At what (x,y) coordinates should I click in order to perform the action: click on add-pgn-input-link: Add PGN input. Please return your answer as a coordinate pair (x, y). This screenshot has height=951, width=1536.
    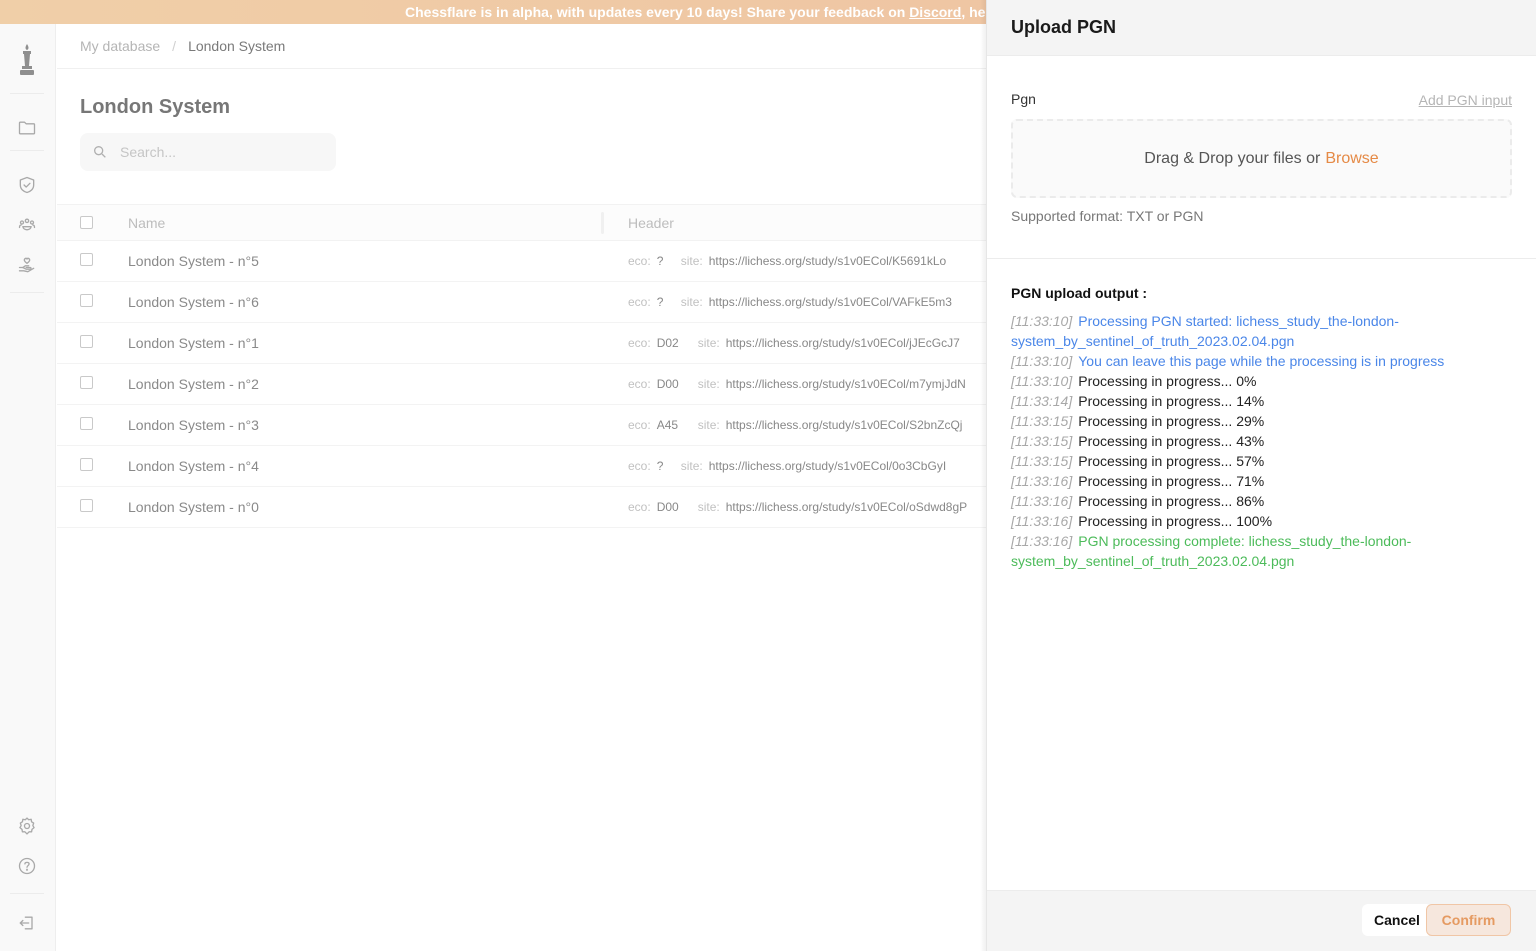
    Looking at the image, I should click on (1465, 100).